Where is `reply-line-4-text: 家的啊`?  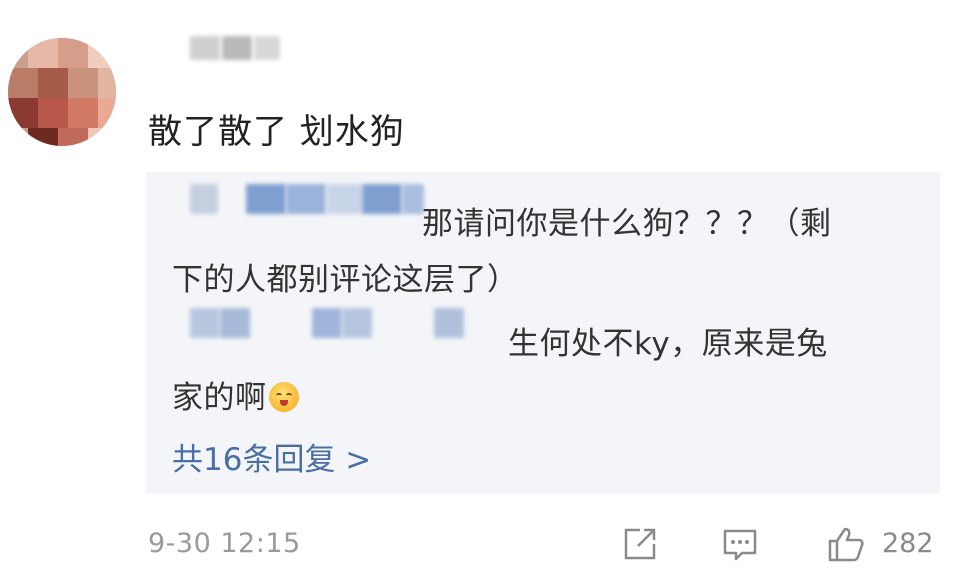
reply-line-4-text: 家的啊 is located at coordinates (219, 398).